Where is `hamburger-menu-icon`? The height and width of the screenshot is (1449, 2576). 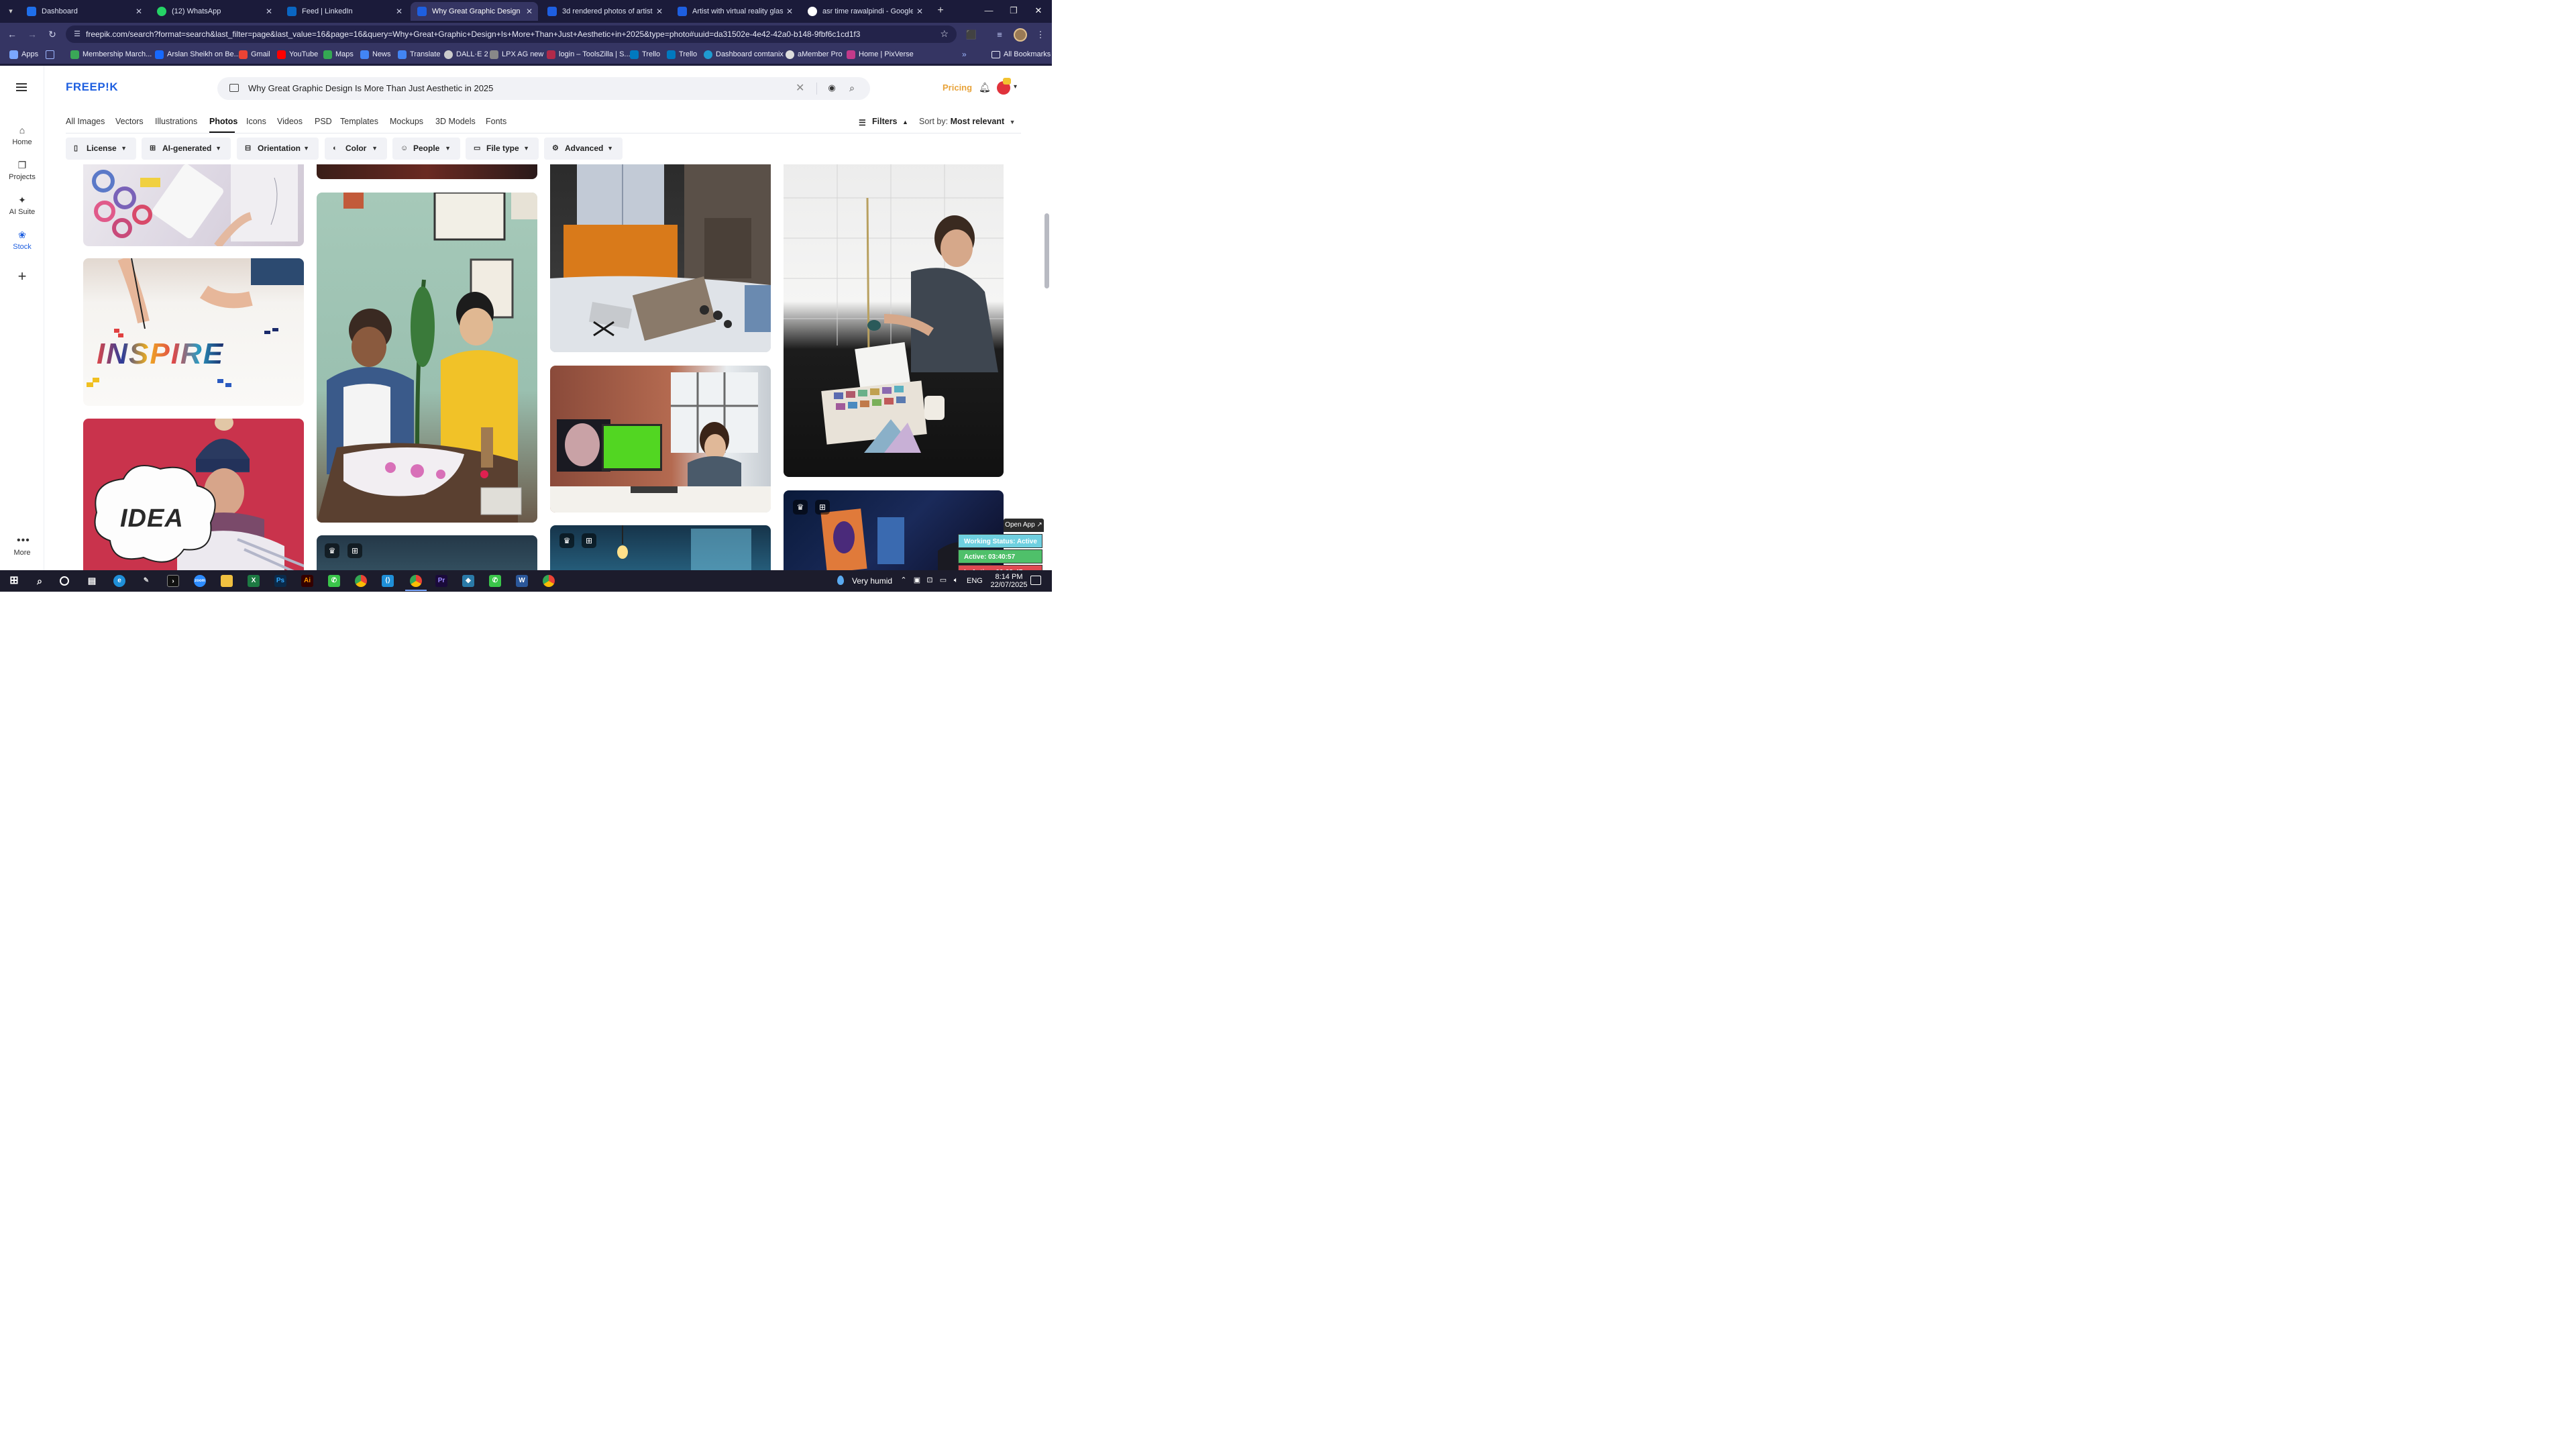 hamburger-menu-icon is located at coordinates (21, 87).